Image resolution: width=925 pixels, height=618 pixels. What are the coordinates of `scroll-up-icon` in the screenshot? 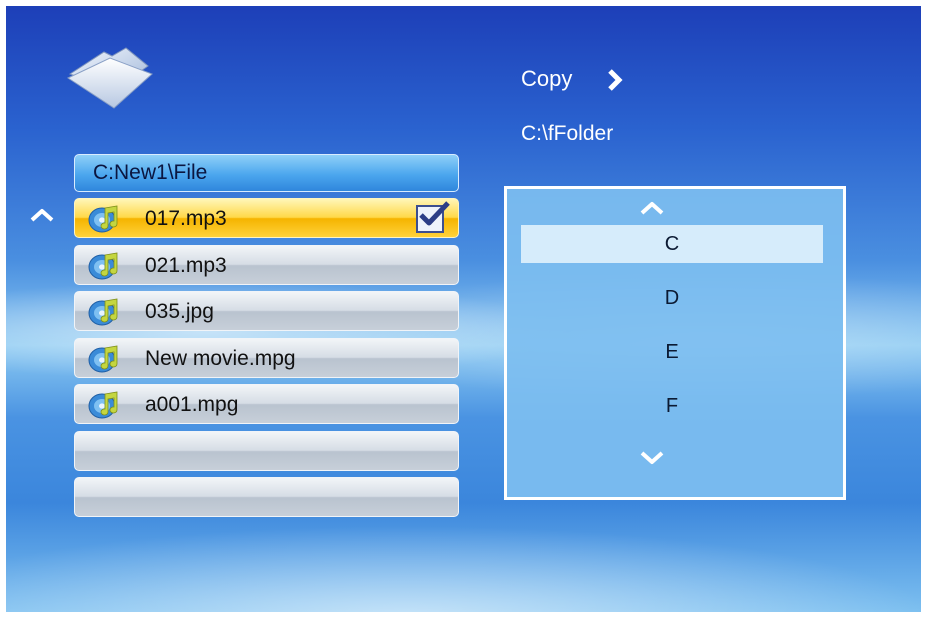 It's located at (42, 215).